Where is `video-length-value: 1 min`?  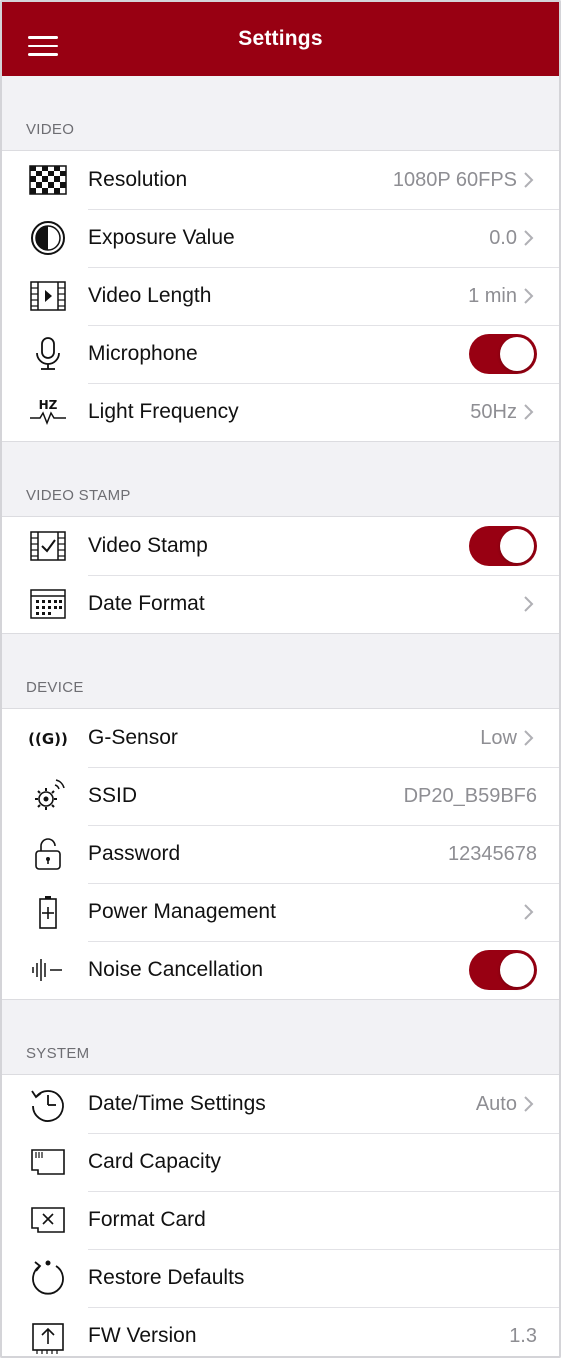 video-length-value: 1 min is located at coordinates (492, 295).